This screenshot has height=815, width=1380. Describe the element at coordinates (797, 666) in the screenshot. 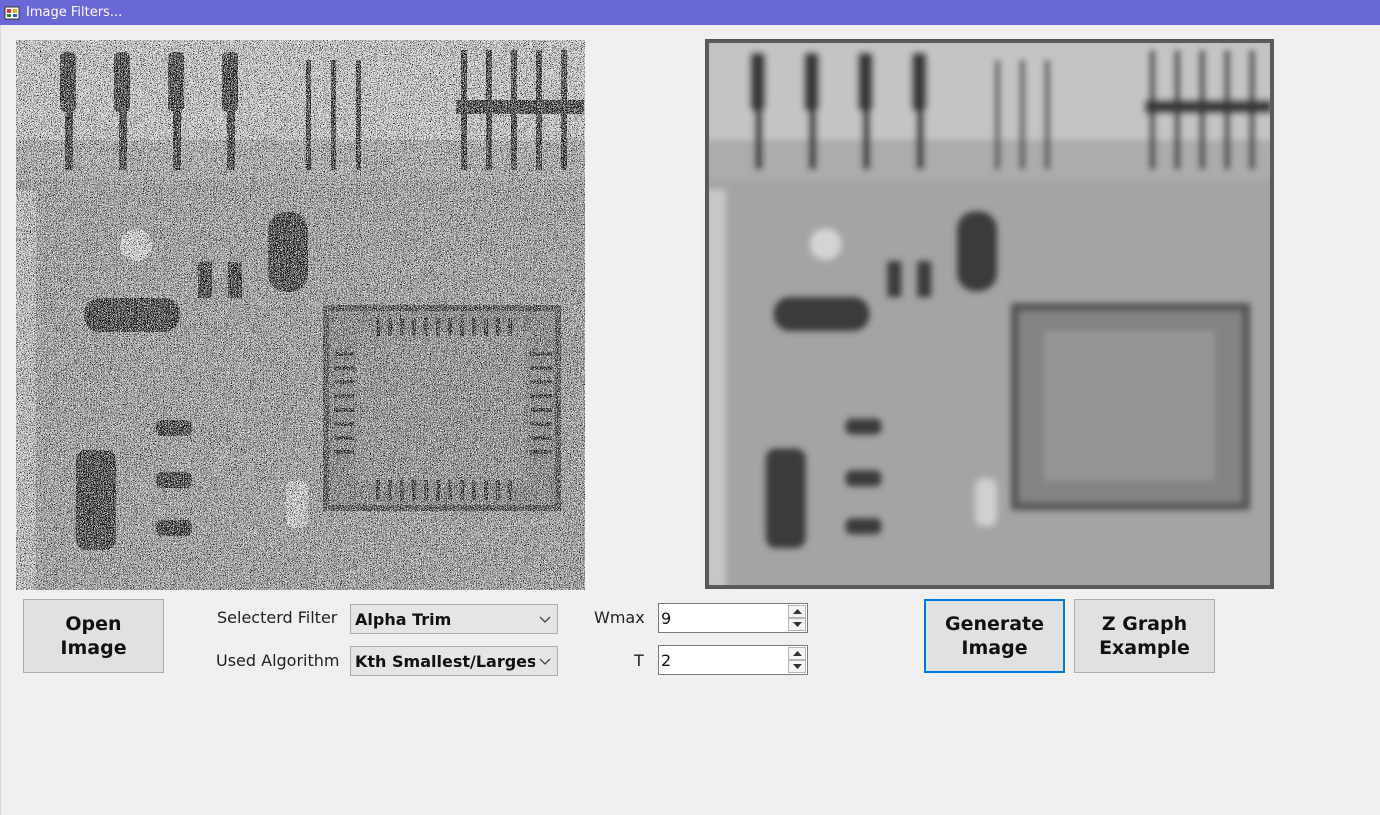

I see `t-decrement-icon` at that location.